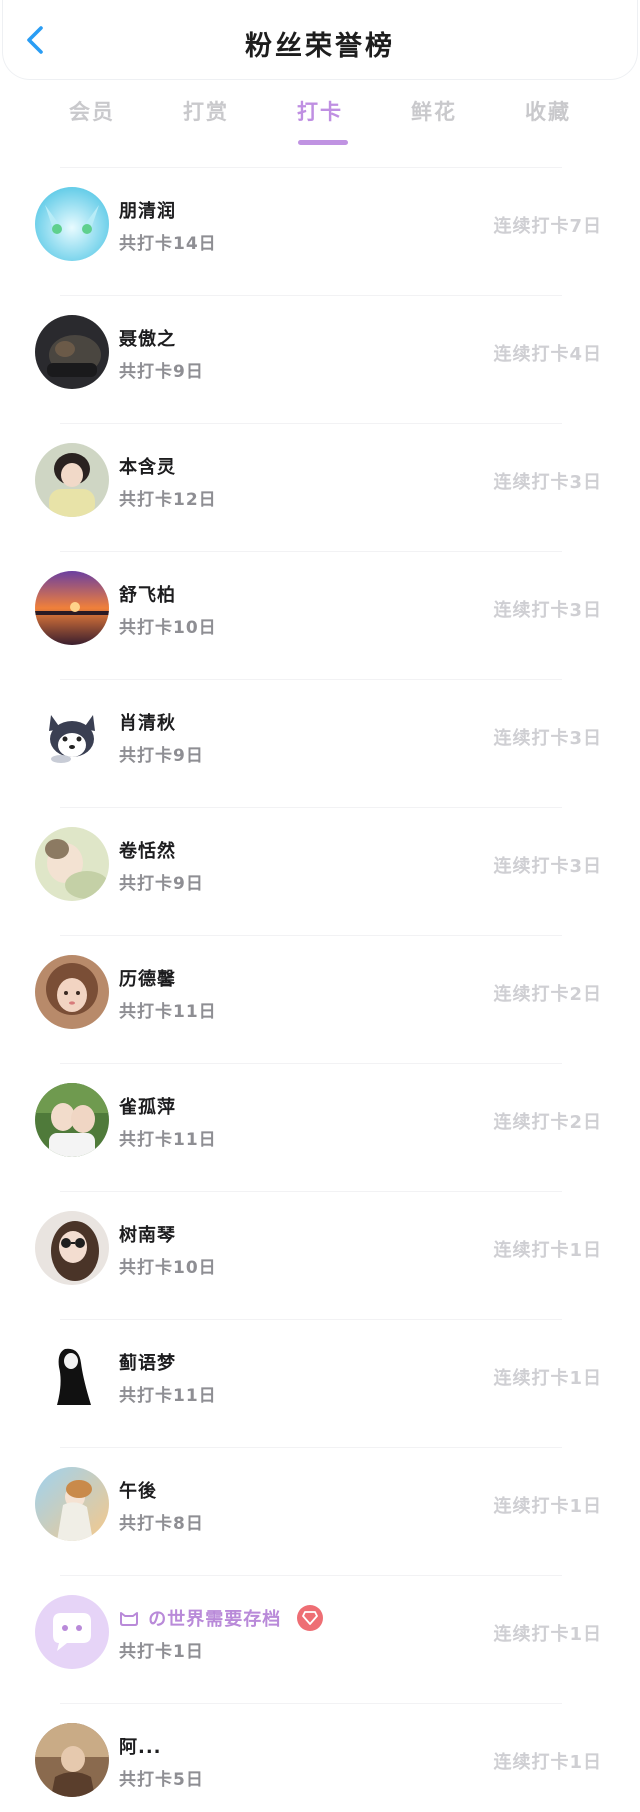  Describe the element at coordinates (320, 999) in the screenshot. I see `list-item: 历德馨 共打卡11日 连续打卡2日` at that location.